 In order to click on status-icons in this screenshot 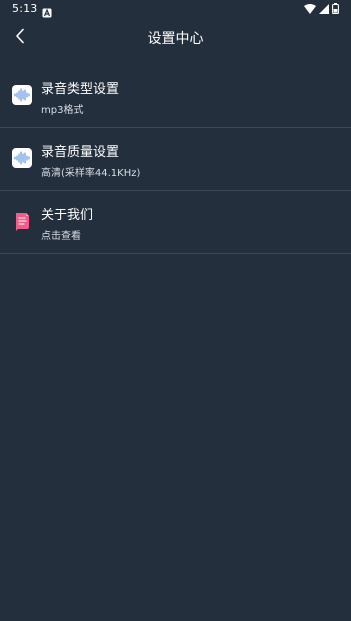, I will do `click(321, 9)`.